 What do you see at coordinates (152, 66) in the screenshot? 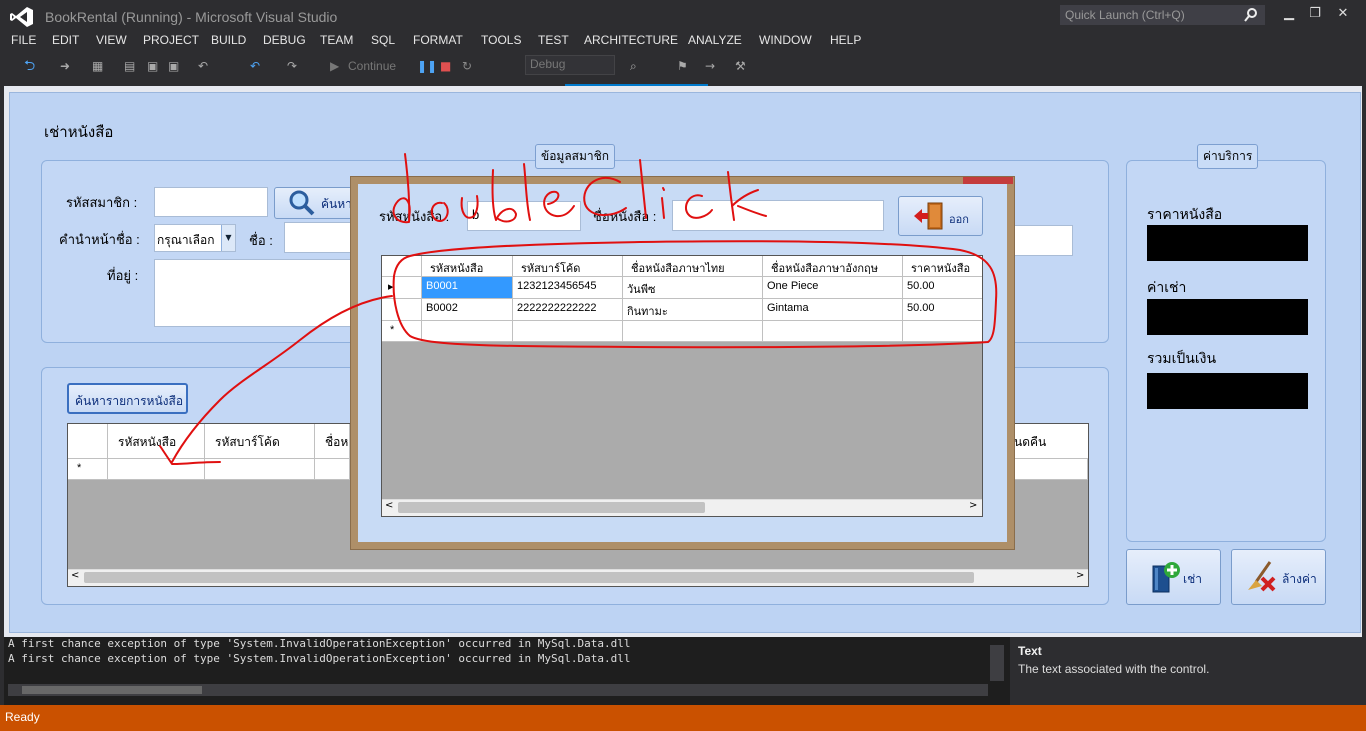
I see `save-icon: ▣` at bounding box center [152, 66].